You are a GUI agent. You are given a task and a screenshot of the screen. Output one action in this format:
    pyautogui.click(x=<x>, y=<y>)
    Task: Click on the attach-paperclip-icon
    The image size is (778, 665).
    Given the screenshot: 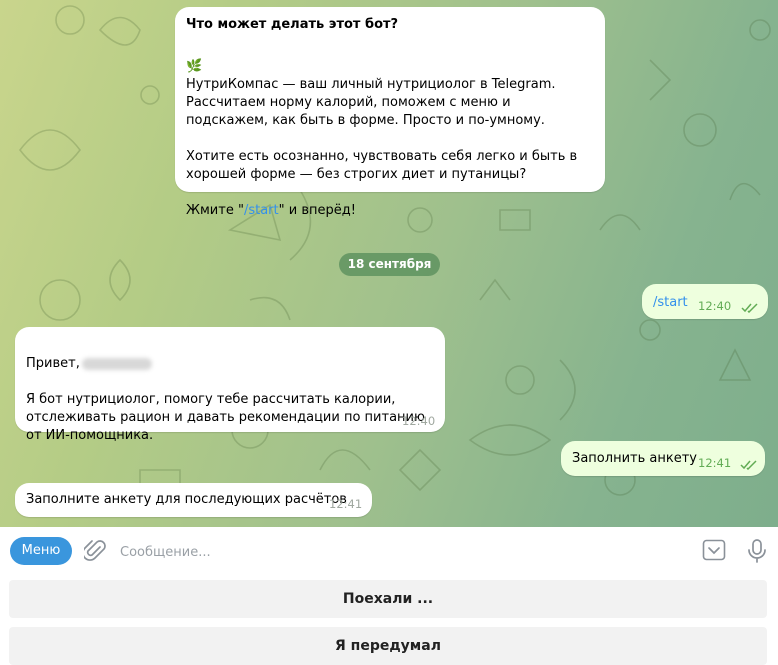 What is the action you would take?
    pyautogui.click(x=95, y=551)
    